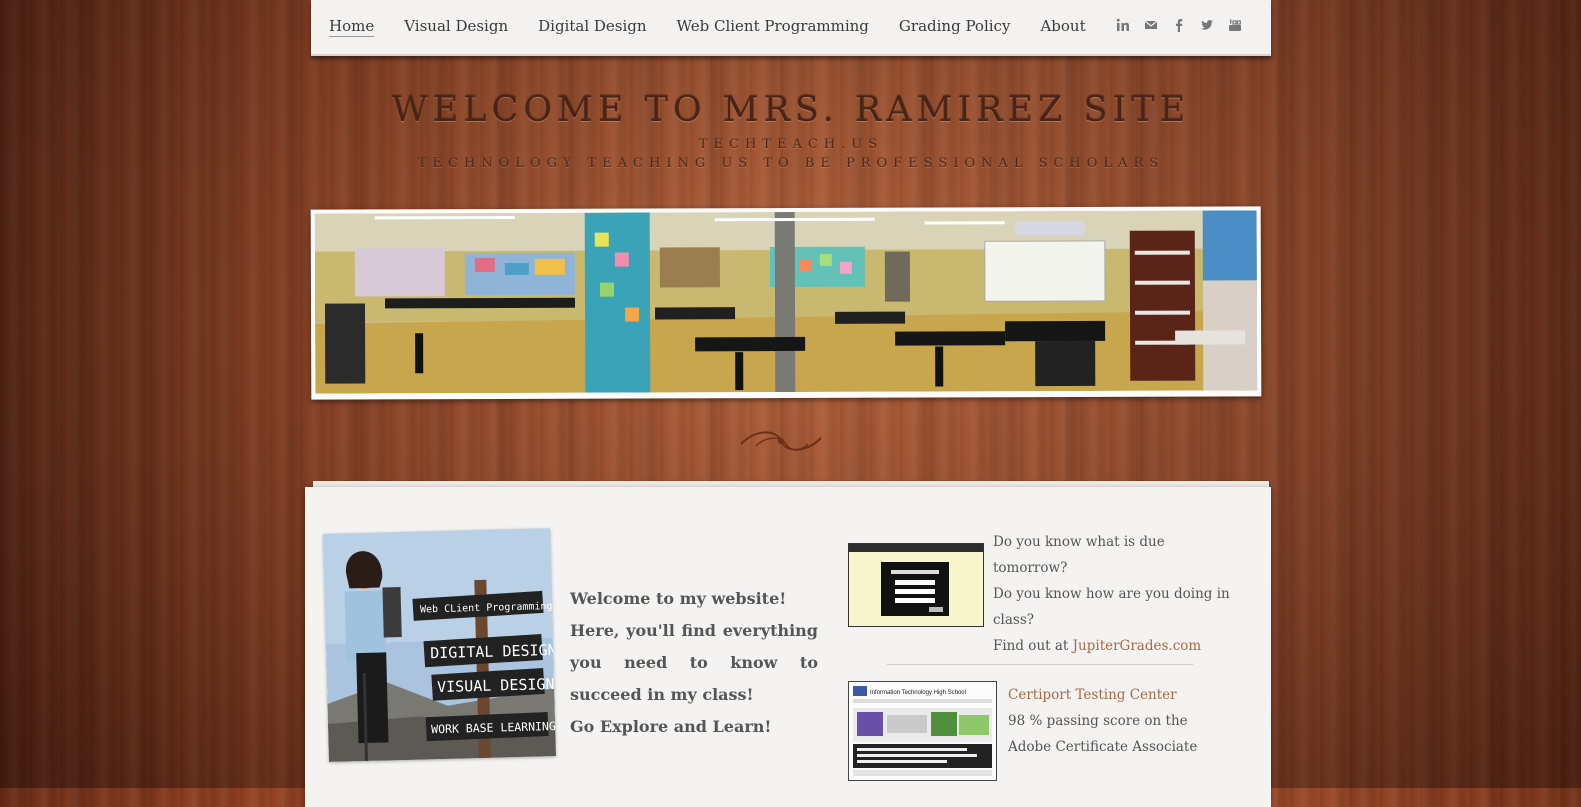  I want to click on classroom-banner, so click(786, 303).